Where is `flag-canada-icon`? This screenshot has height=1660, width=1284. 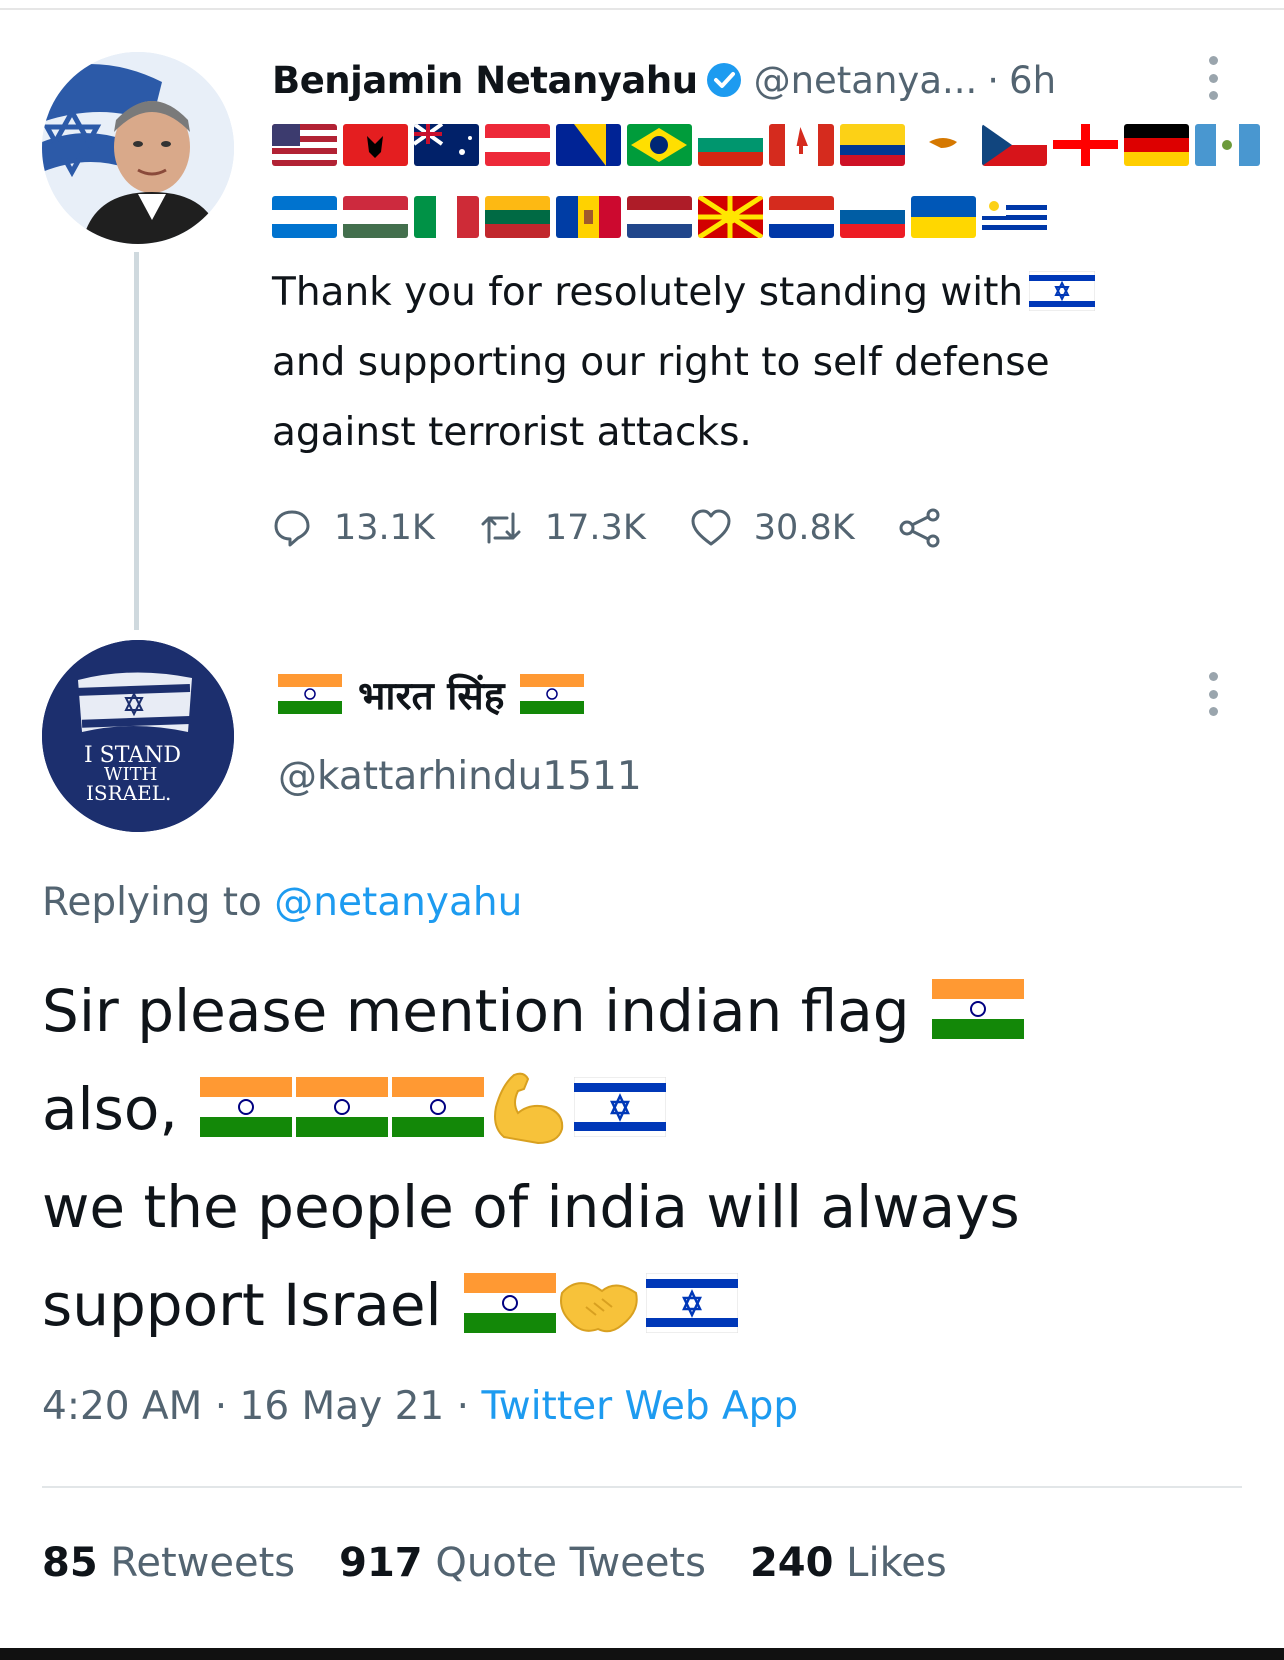 flag-canada-icon is located at coordinates (801, 145).